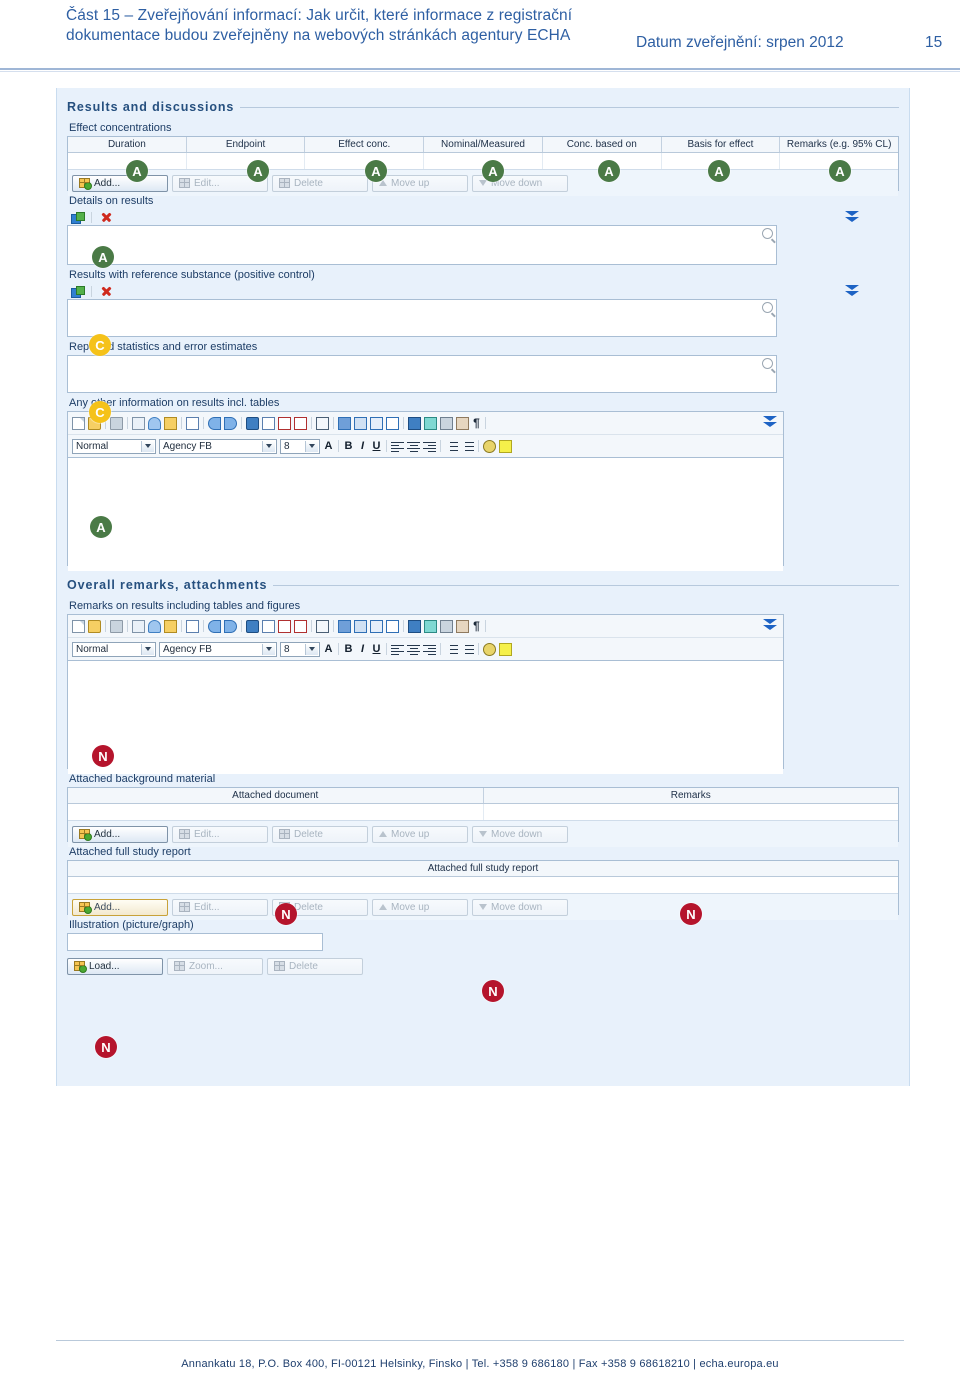  Describe the element at coordinates (483, 144) in the screenshot. I see `column-nominal-measured: Nominal/Measured` at that location.